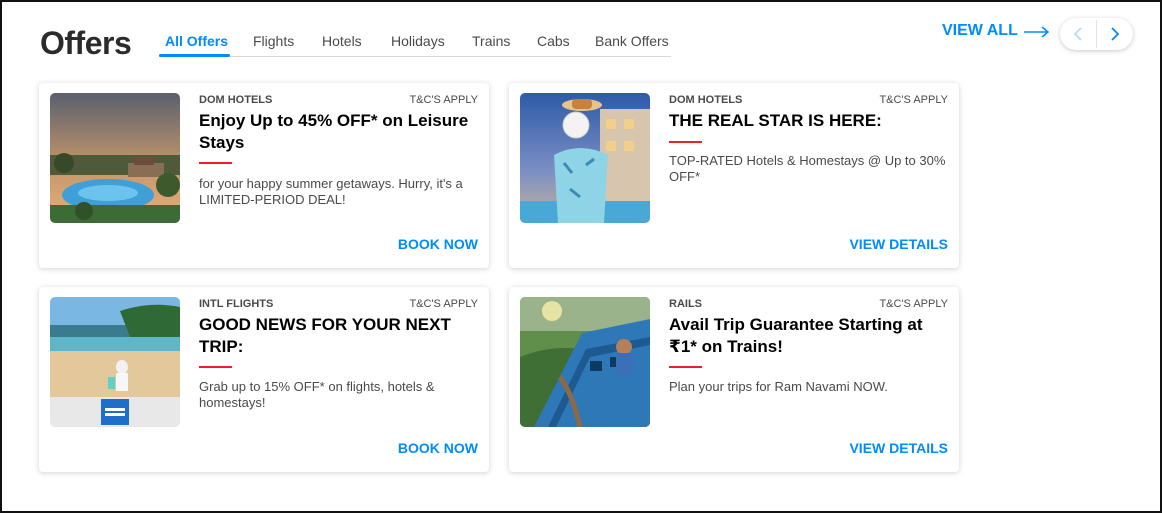 The width and height of the screenshot is (1162, 513). I want to click on offer-category: RAILS, so click(685, 304).